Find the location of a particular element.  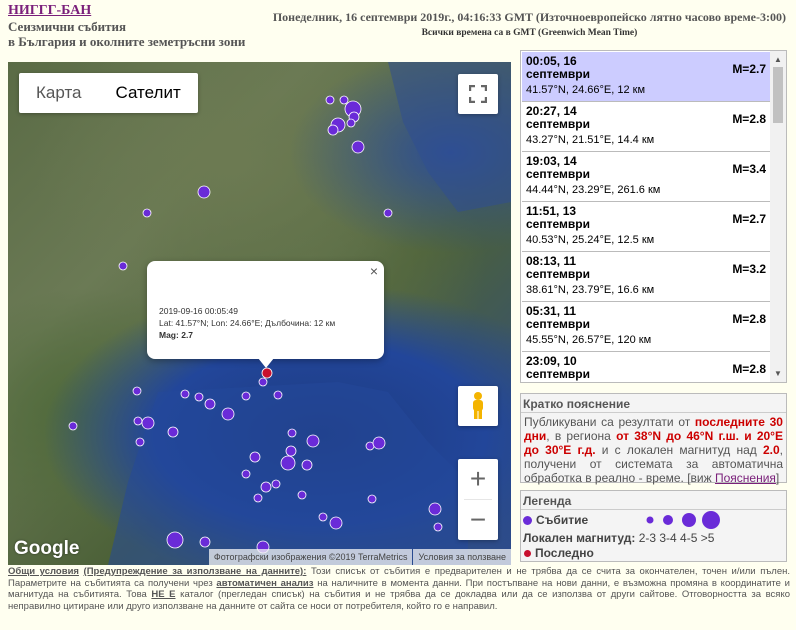

scroll-up-icon: ▲ is located at coordinates (778, 59).